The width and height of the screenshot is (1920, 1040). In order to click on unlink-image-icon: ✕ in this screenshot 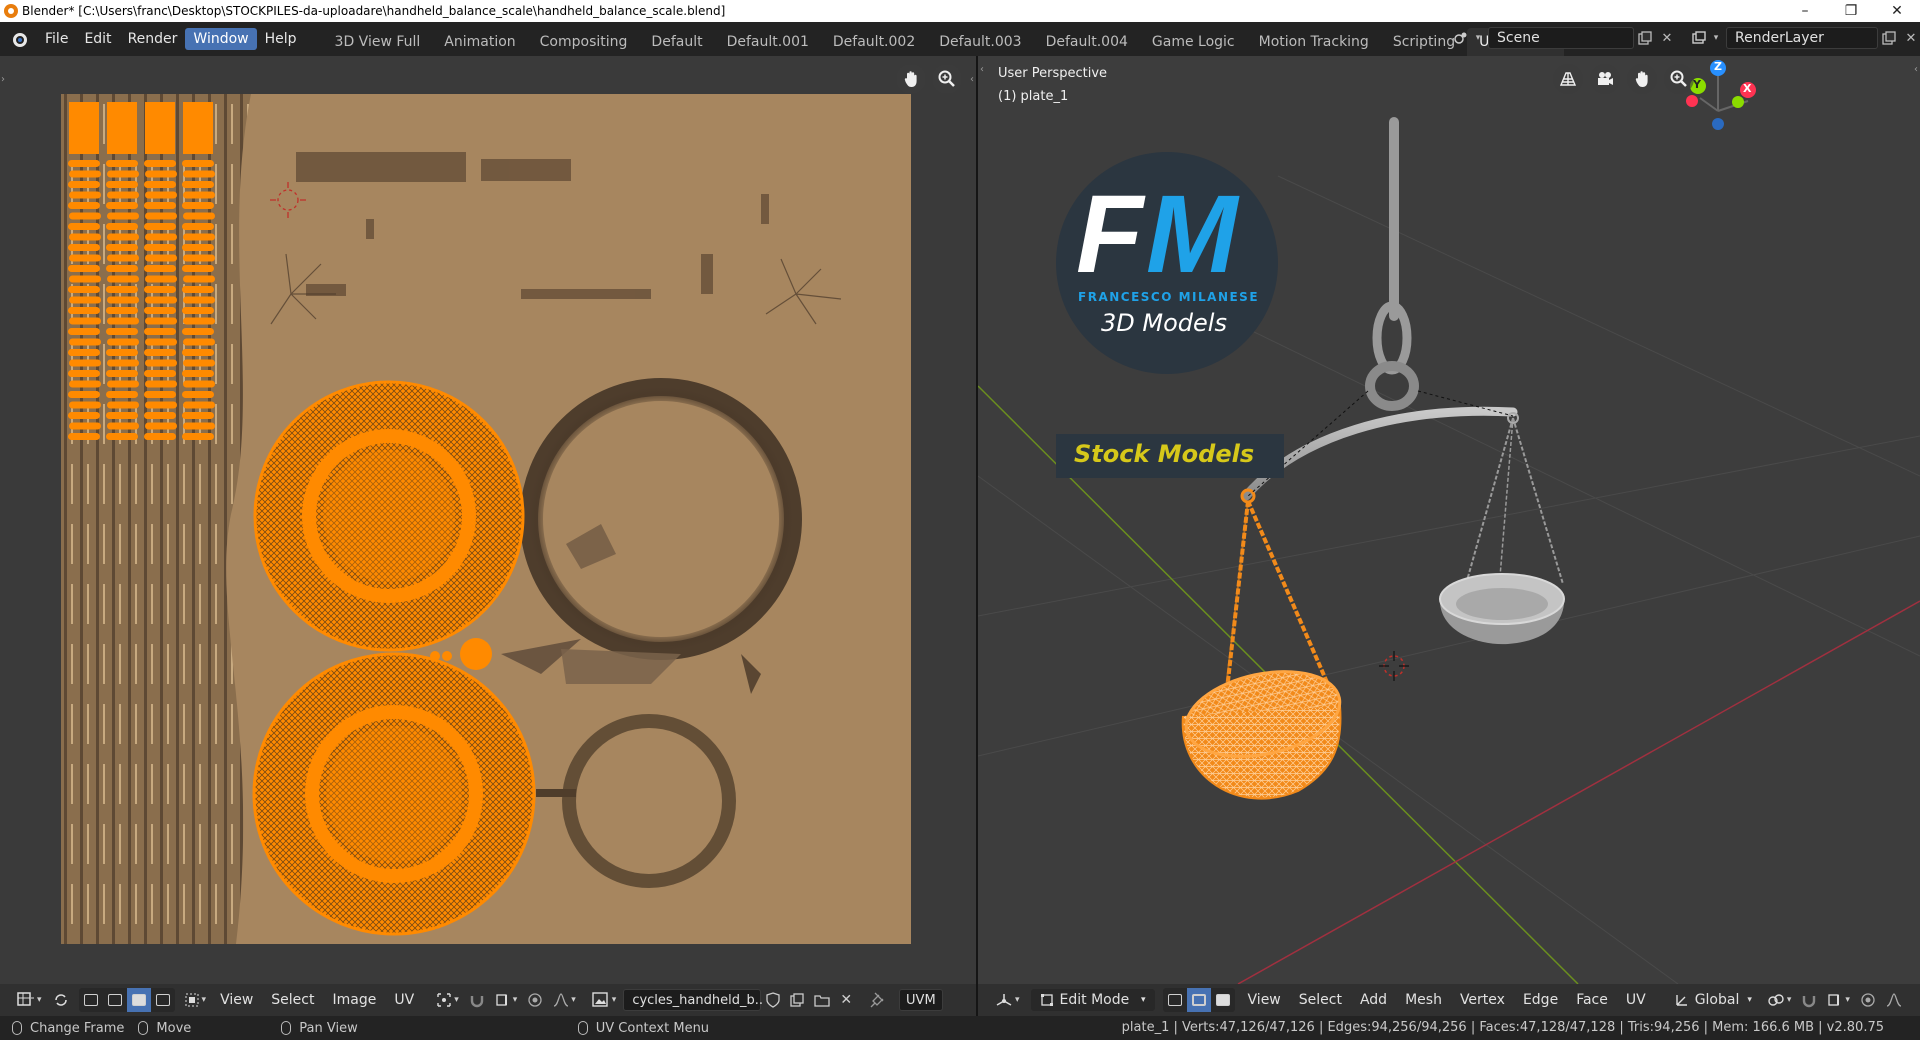, I will do `click(846, 1000)`.